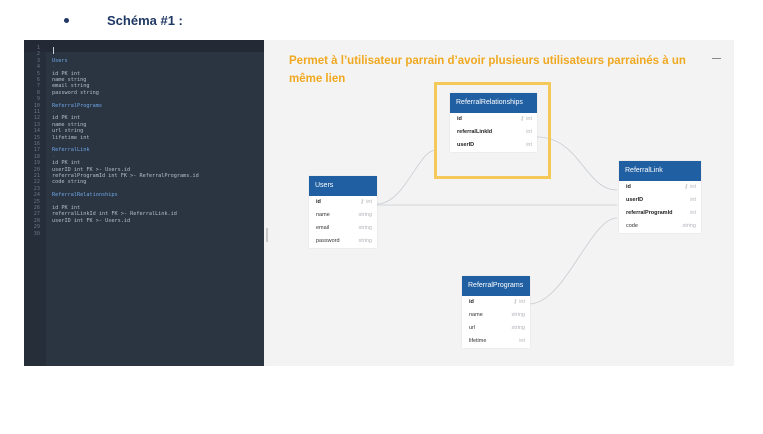 This screenshot has width=763, height=434. I want to click on column-referrallinkid: referralLinkId int, so click(493, 132).